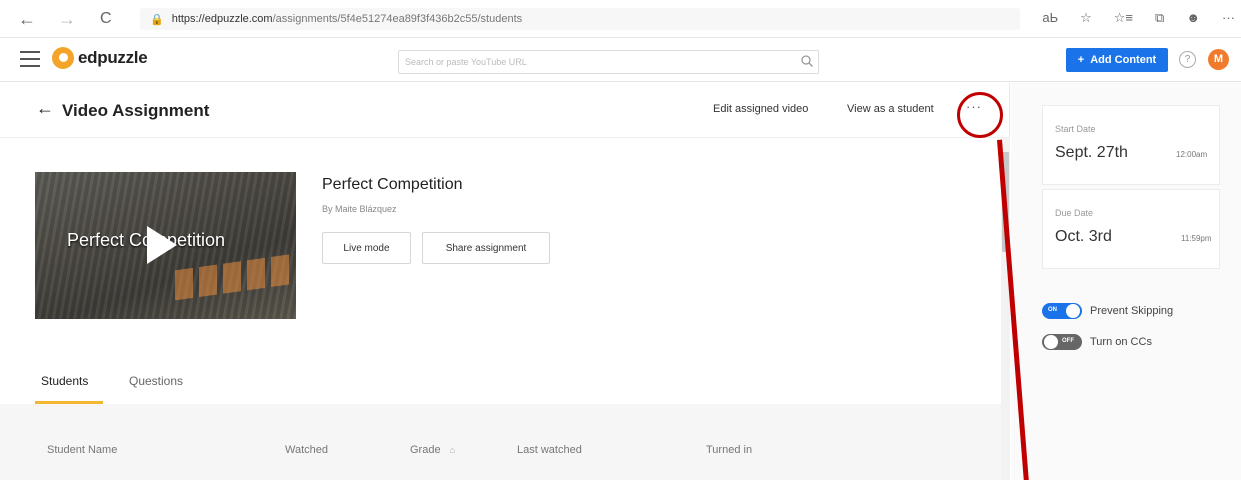  I want to click on add-content-button: + Add Content, so click(1117, 60).